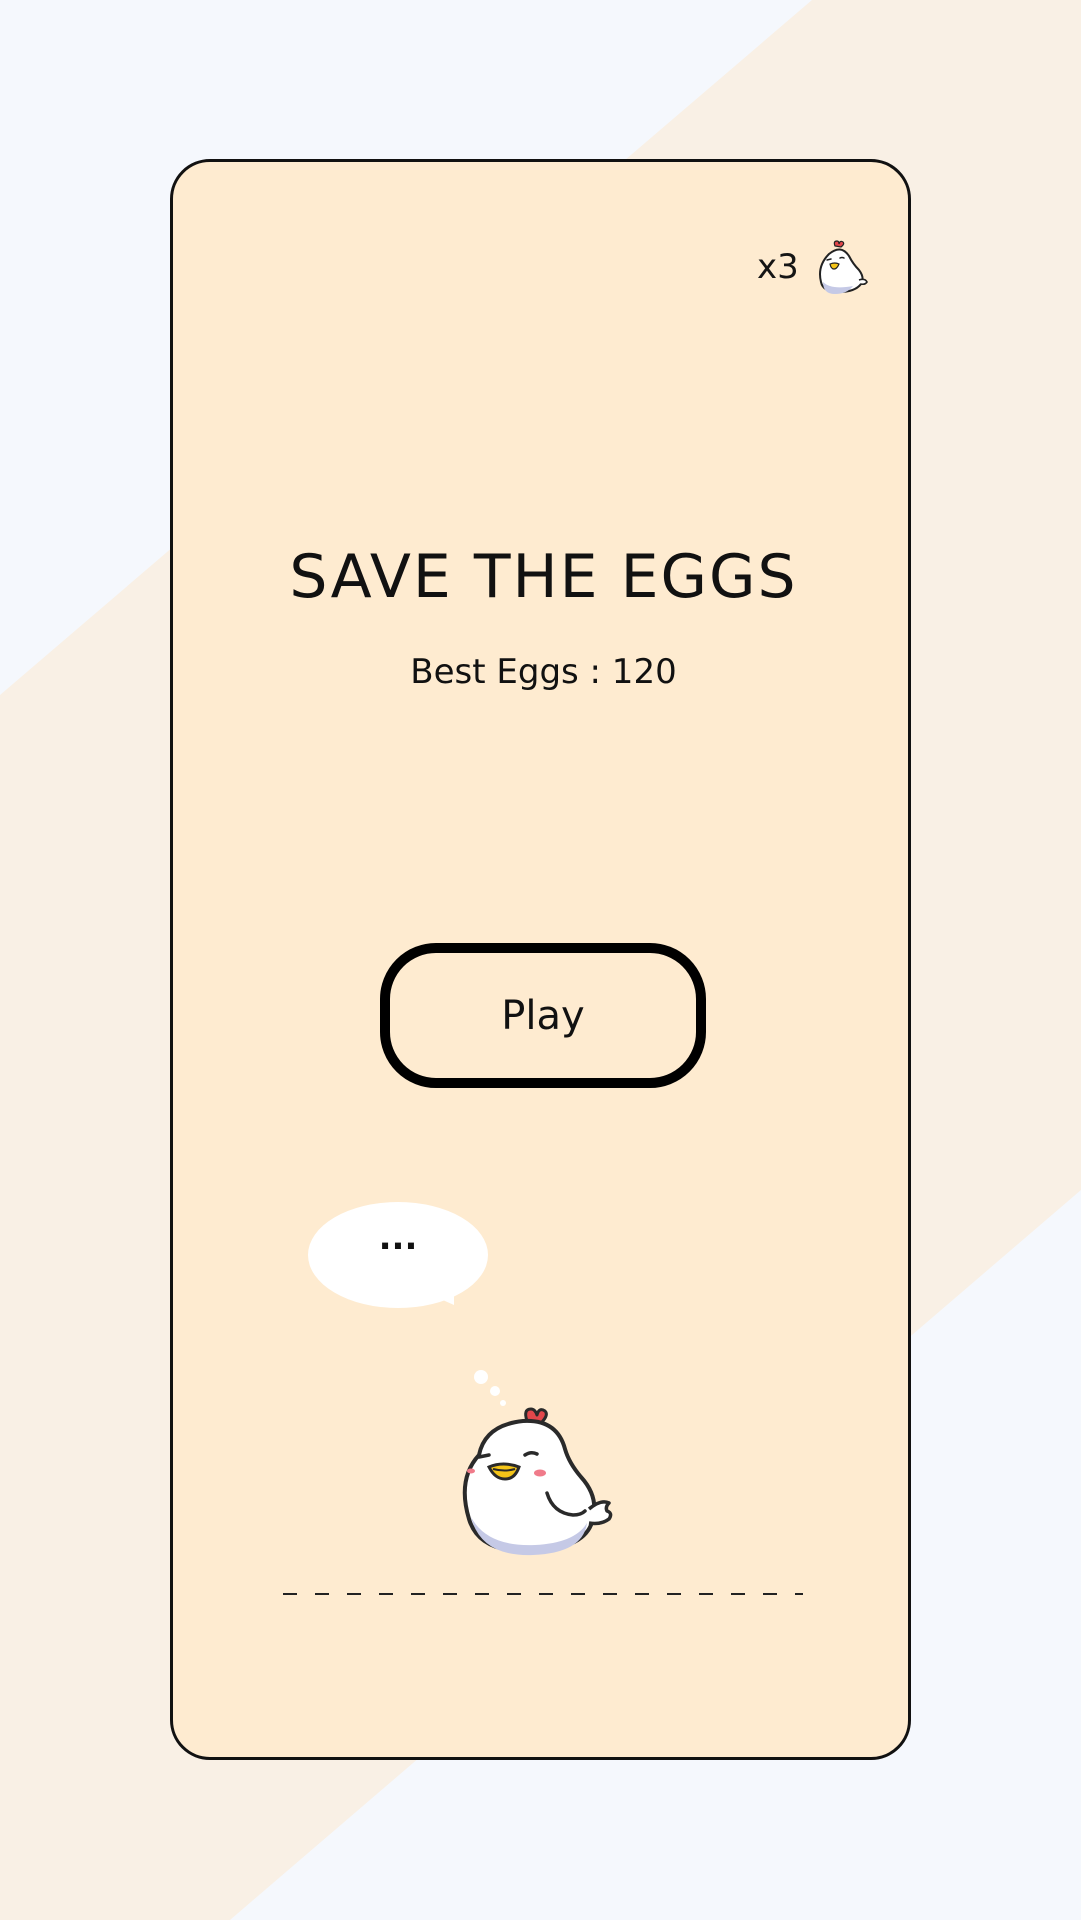 This screenshot has width=1081, height=1920. What do you see at coordinates (778, 267) in the screenshot?
I see `lives-count: x3` at bounding box center [778, 267].